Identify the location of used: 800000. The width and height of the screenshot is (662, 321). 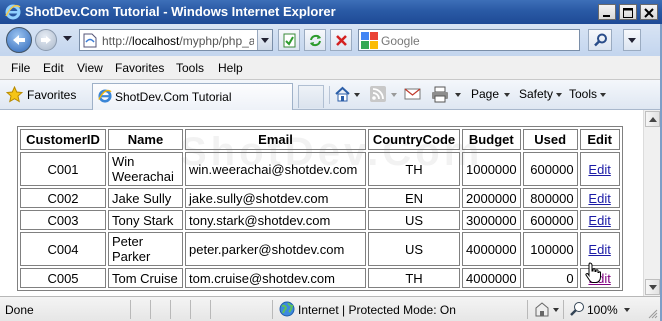
(550, 198).